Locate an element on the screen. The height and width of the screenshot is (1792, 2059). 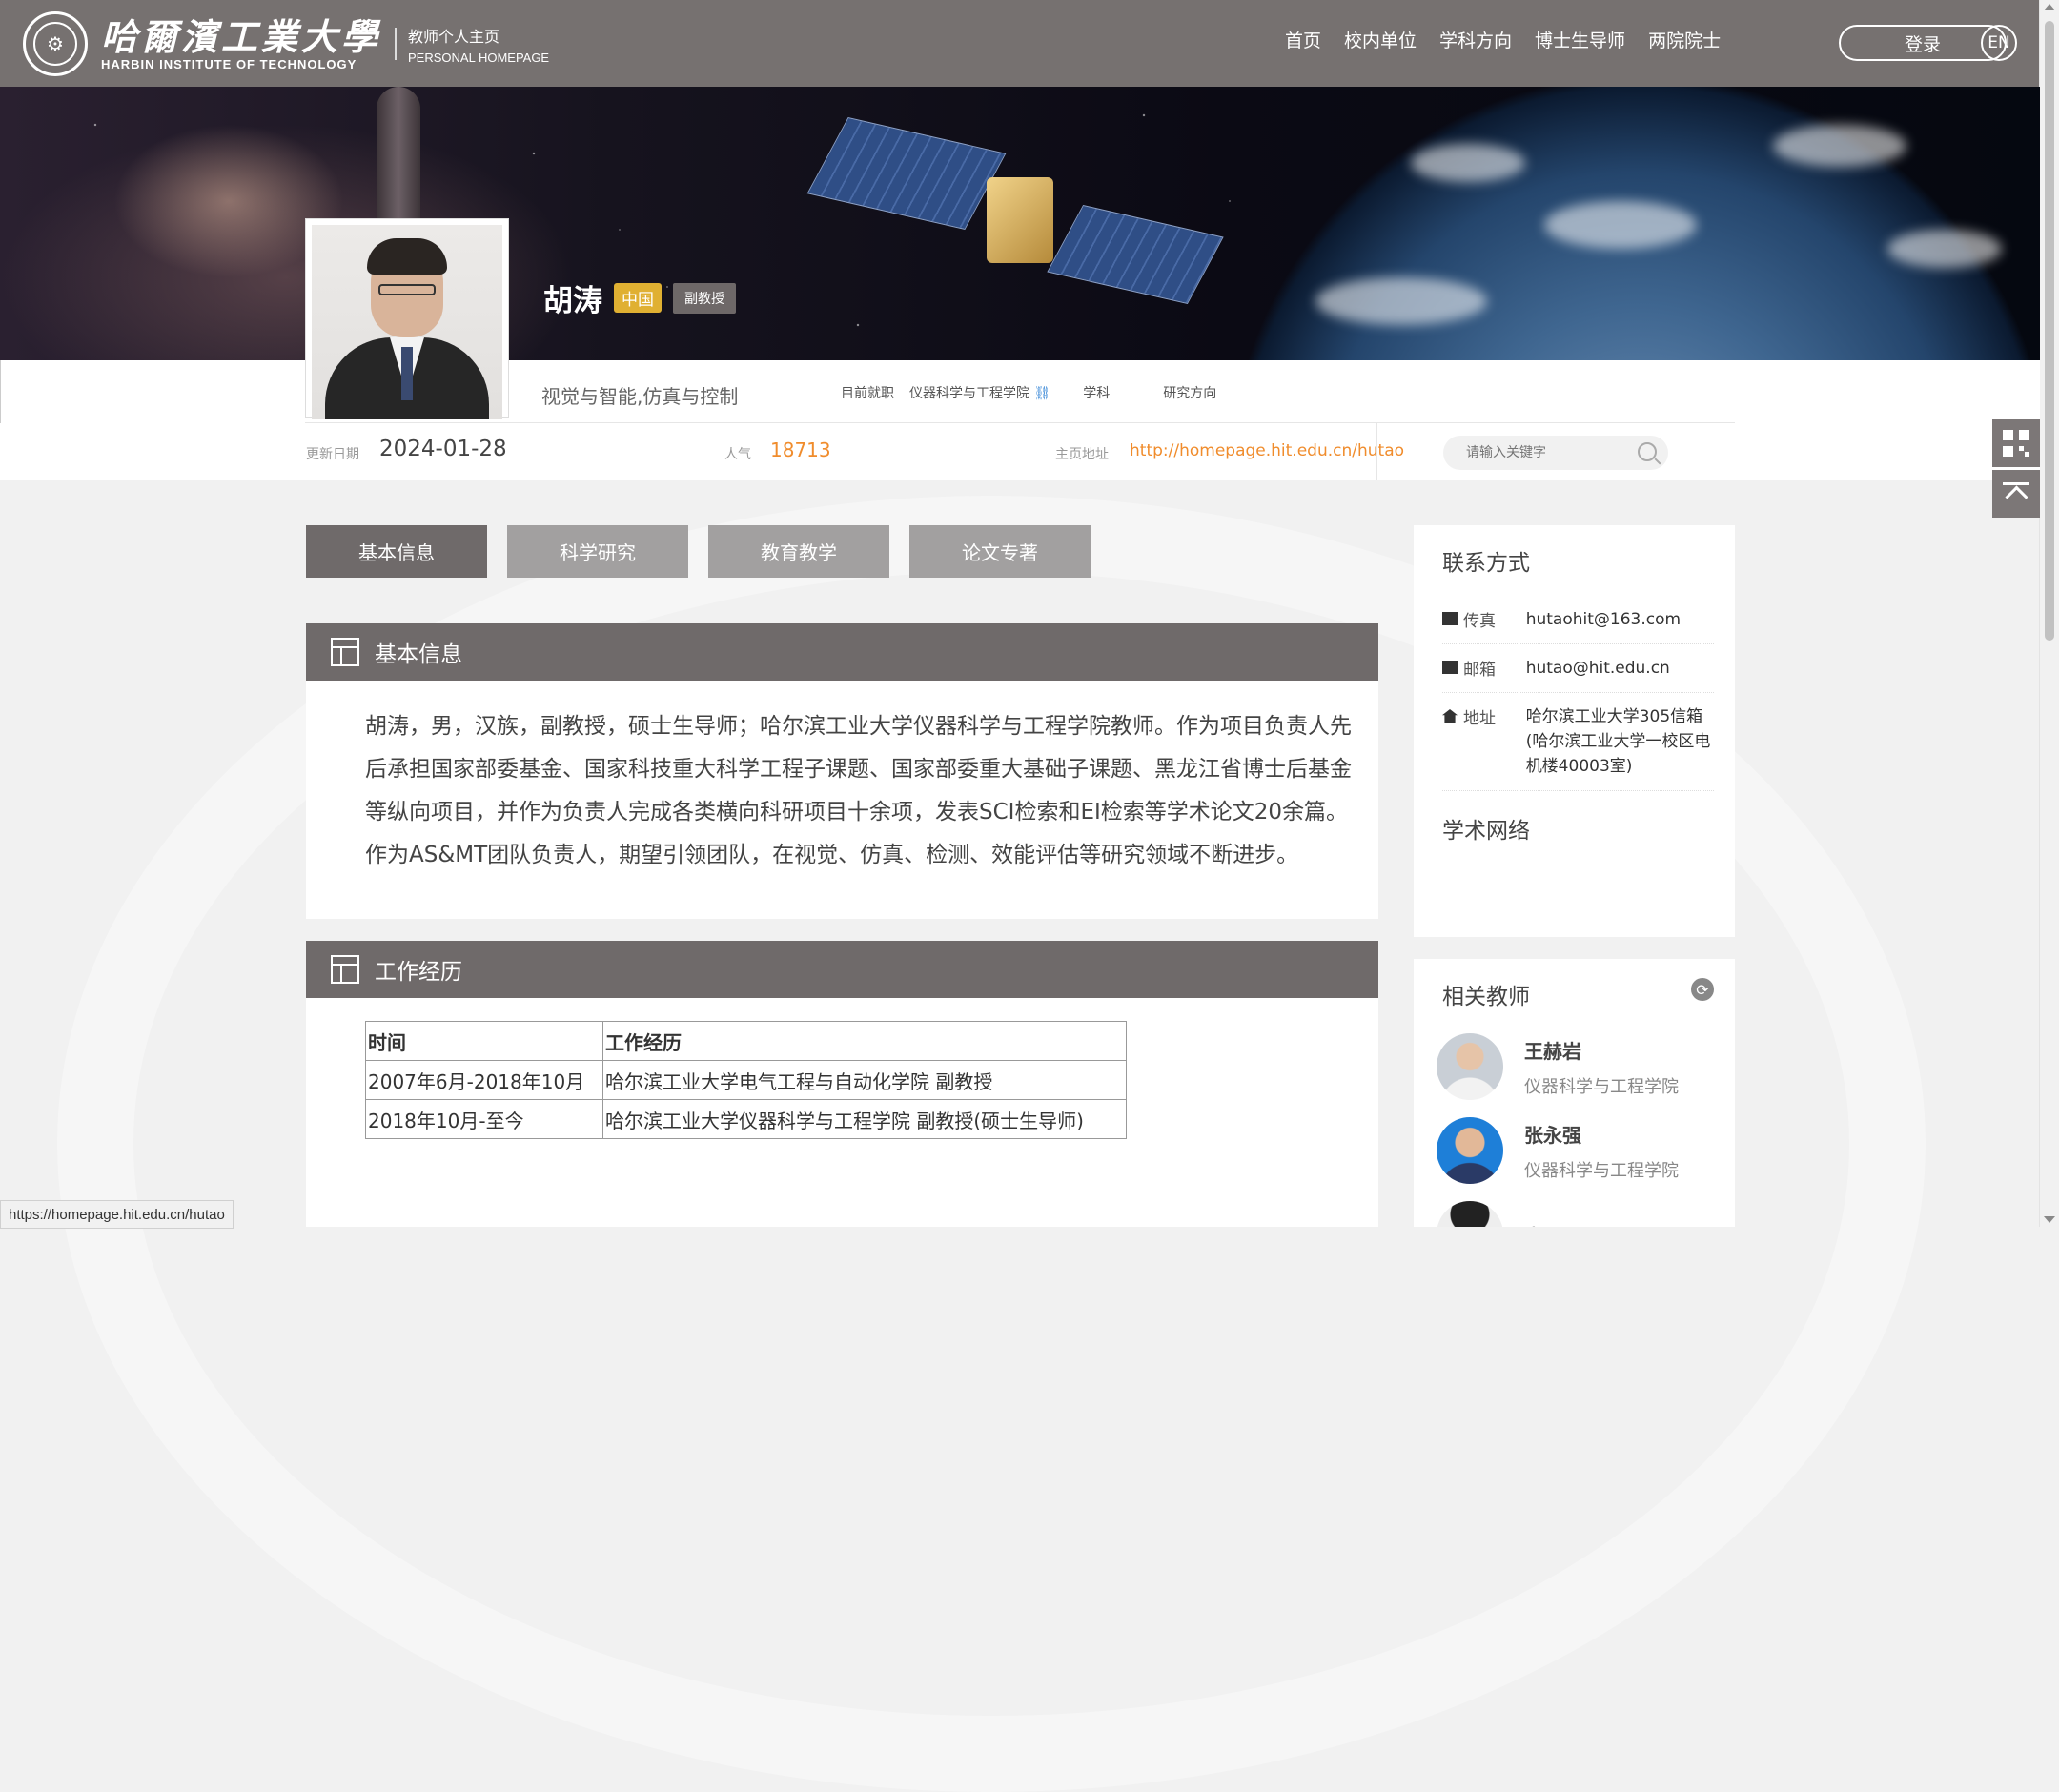
vertical-scrollbar is located at coordinates (2049, 613).